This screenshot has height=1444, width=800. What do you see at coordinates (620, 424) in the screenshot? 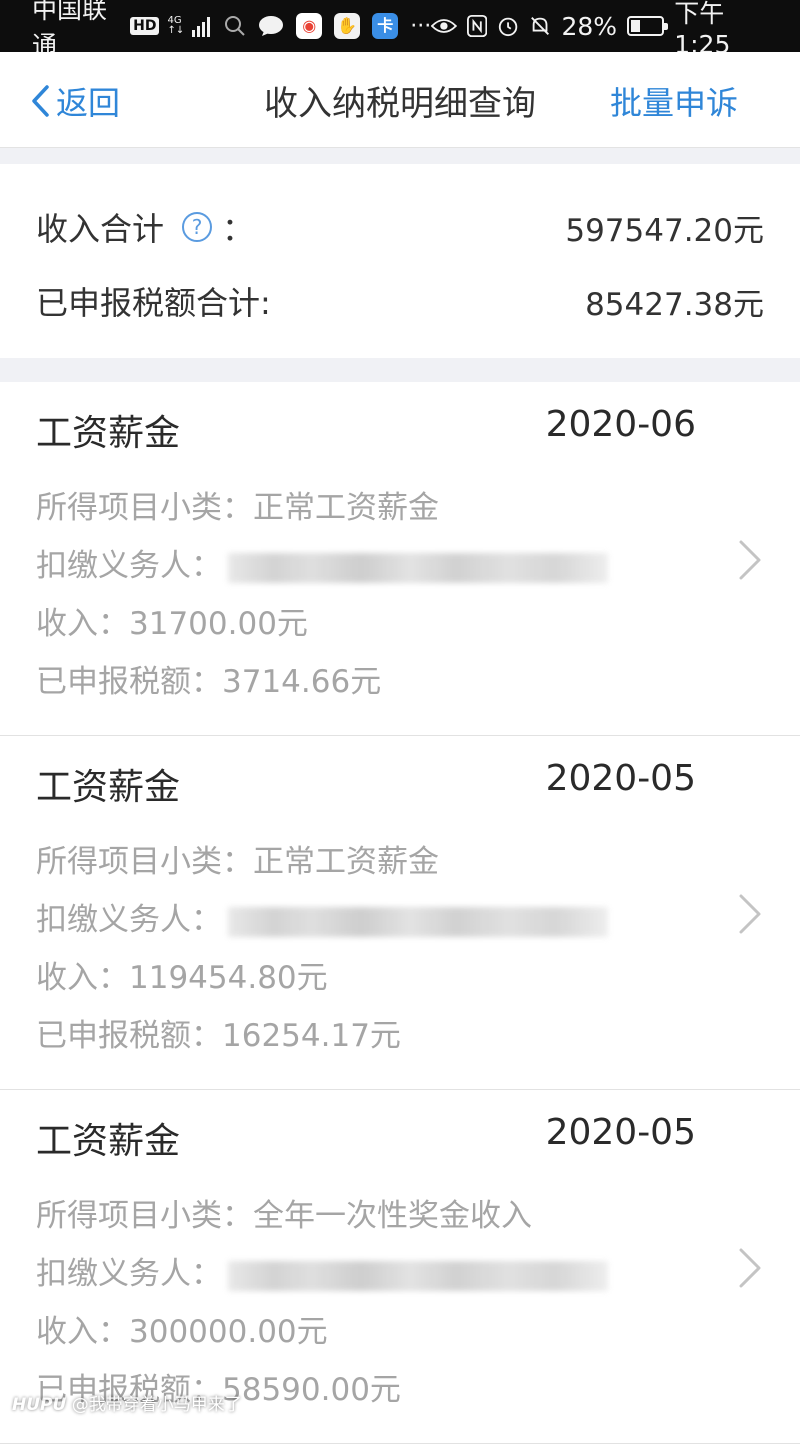
I see `record-date: 2020-06` at bounding box center [620, 424].